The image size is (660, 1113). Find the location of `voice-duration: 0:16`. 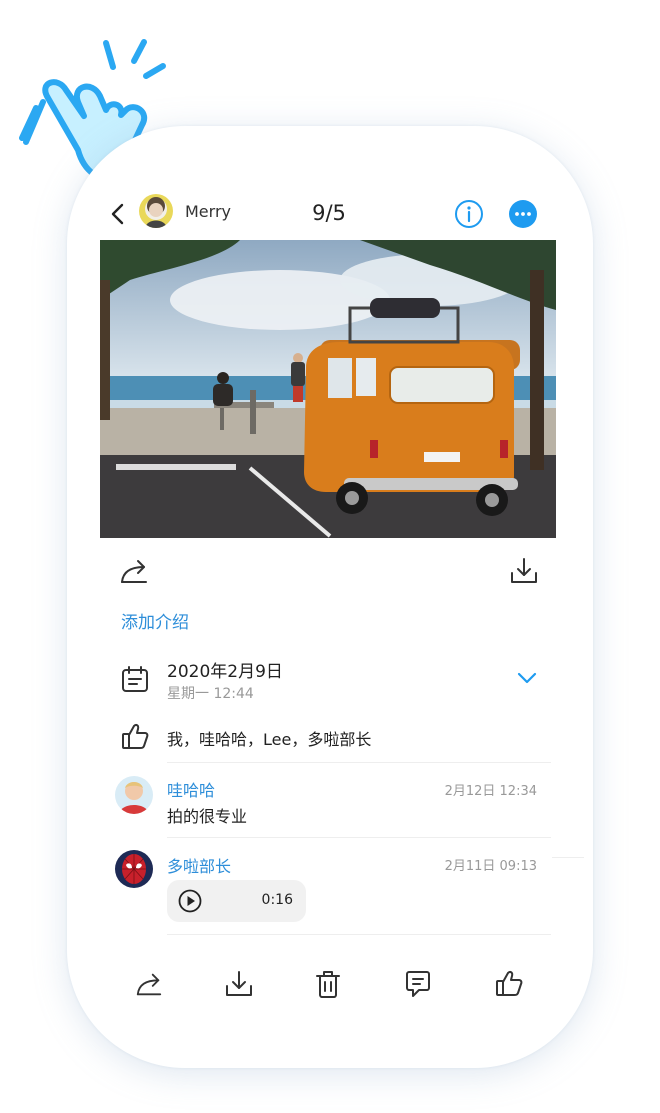

voice-duration: 0:16 is located at coordinates (277, 900).